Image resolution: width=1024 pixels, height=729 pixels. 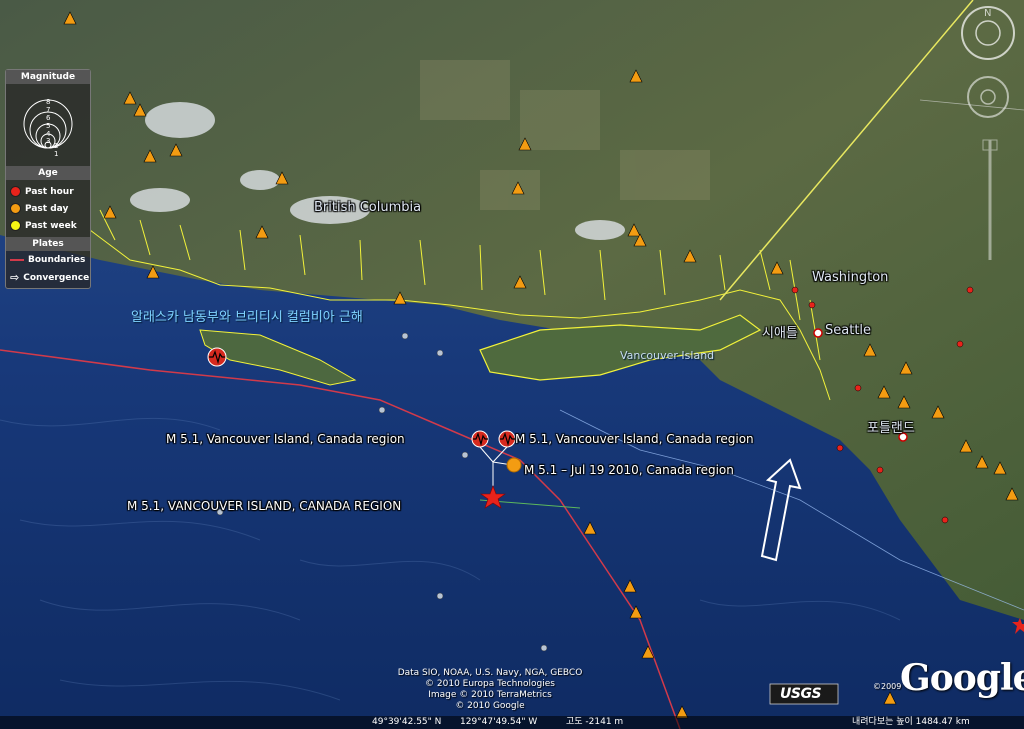 What do you see at coordinates (48, 77) in the screenshot?
I see `legend-magnitude-title: Magnitude` at bounding box center [48, 77].